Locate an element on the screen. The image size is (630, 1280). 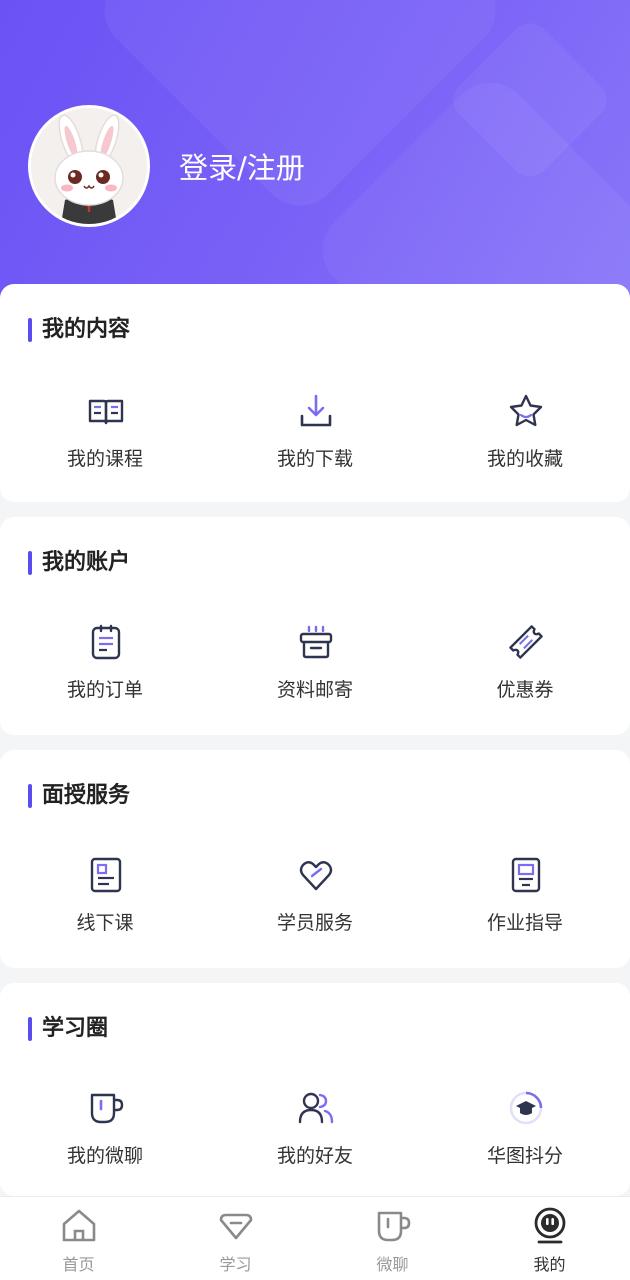
section-title: 学习圈 is located at coordinates (68, 1029).